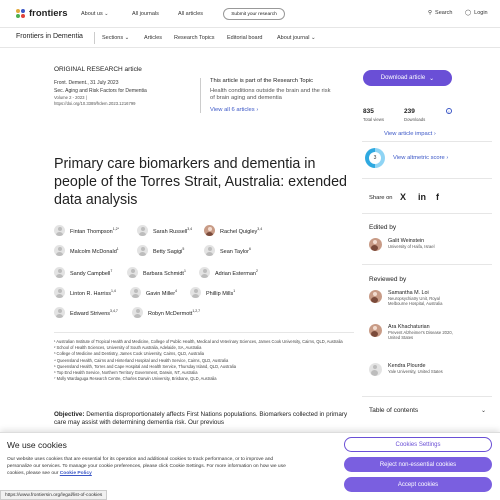  I want to click on login-button: ◯ Login, so click(476, 13).